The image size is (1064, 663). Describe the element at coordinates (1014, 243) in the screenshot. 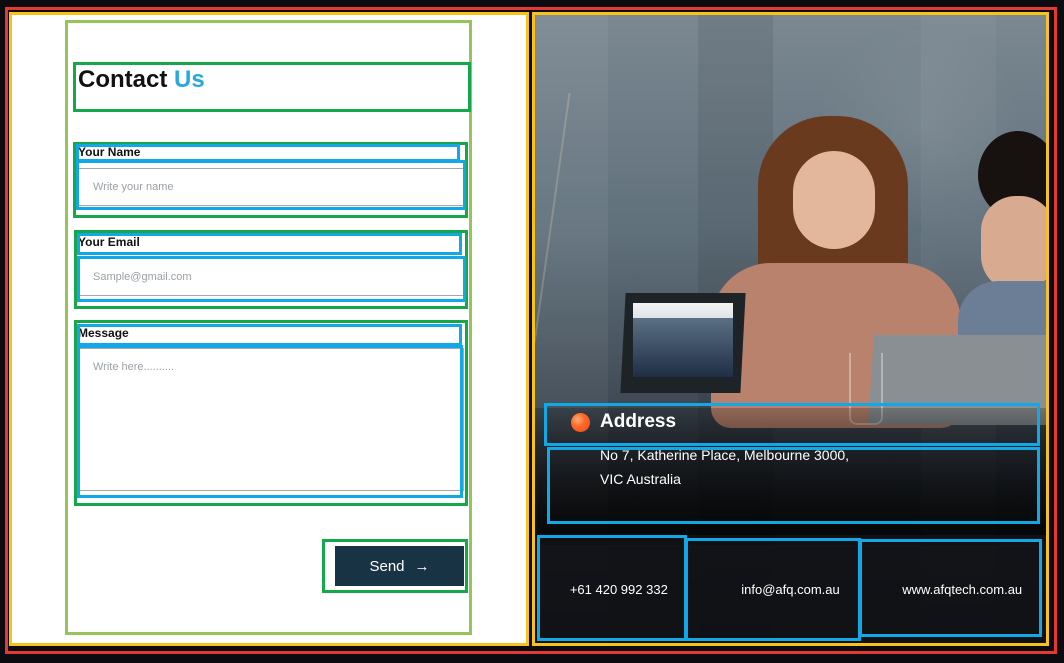

I see `man-face` at that location.